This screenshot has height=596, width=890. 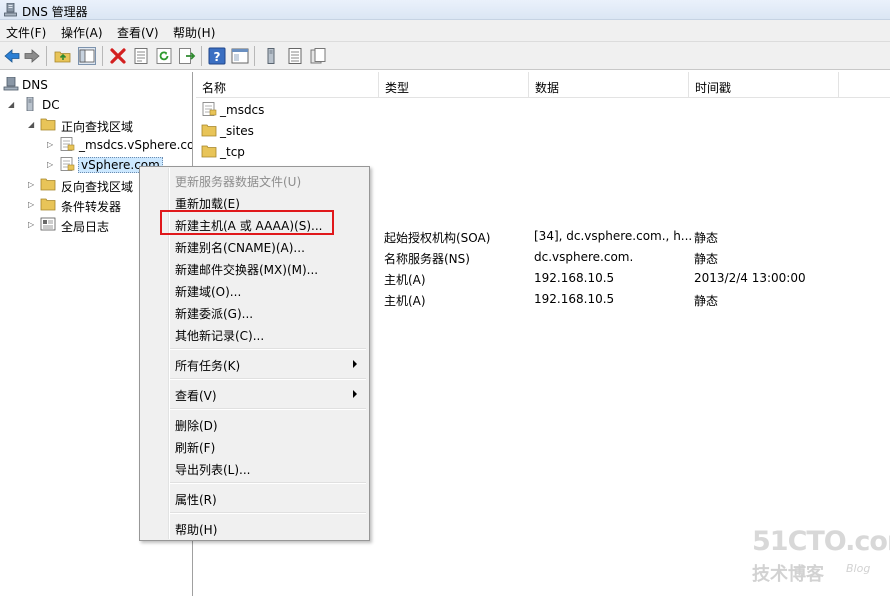 What do you see at coordinates (232, 152) in the screenshot?
I see `record-name: _tcp` at bounding box center [232, 152].